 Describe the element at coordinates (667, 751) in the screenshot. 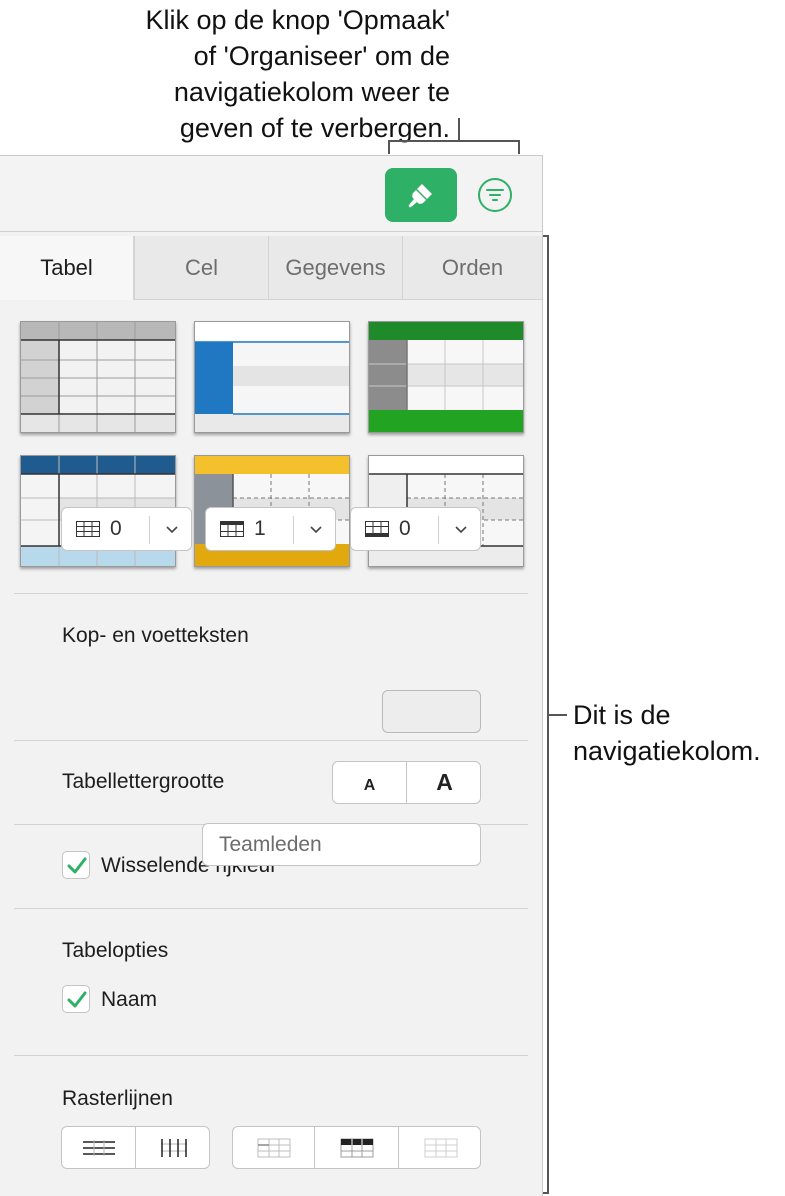

I see `callout-line: navigatiekolom.` at that location.